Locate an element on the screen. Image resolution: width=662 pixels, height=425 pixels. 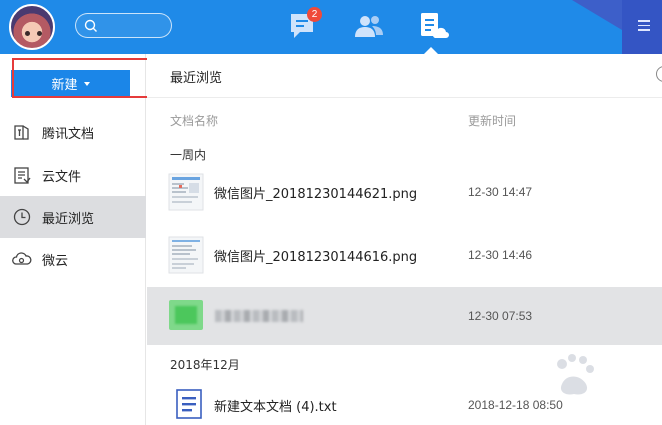
folder-icon is located at coordinates (186, 315).